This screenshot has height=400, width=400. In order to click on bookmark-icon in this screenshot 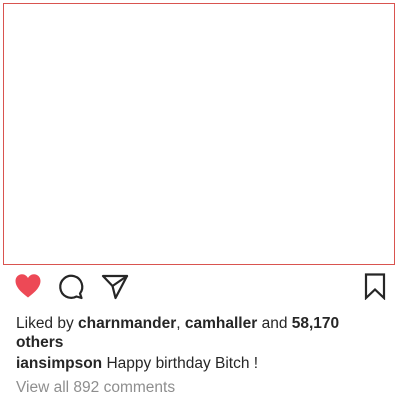, I will do `click(375, 286)`.